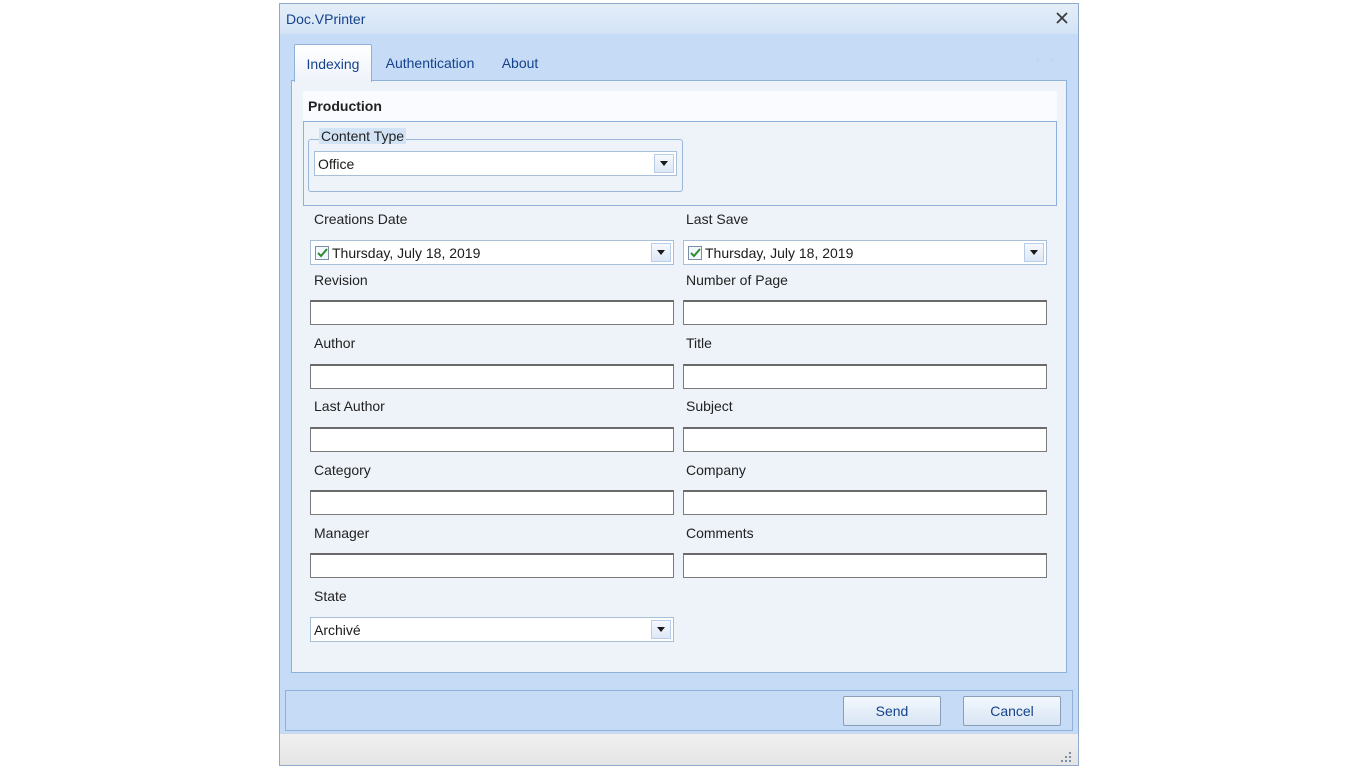  What do you see at coordinates (737, 280) in the screenshot?
I see `number-of-page-label: Number of Page` at bounding box center [737, 280].